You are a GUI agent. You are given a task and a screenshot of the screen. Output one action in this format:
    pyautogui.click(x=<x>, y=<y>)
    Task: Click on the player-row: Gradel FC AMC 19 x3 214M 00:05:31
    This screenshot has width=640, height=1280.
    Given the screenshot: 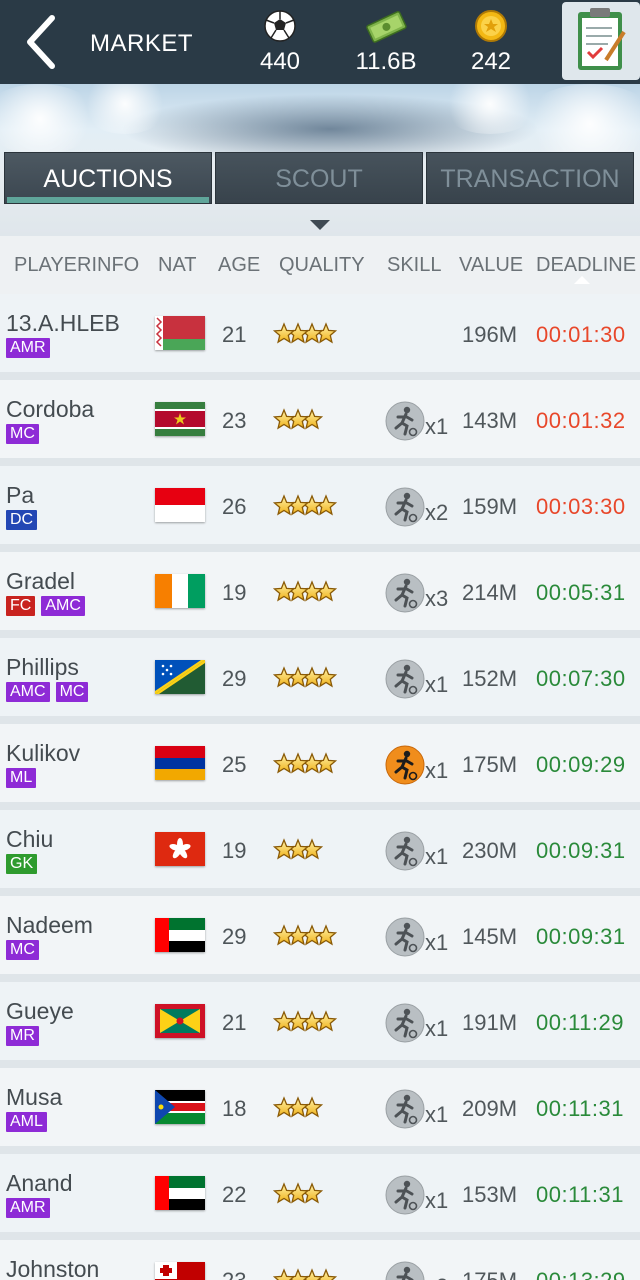 What is the action you would take?
    pyautogui.click(x=320, y=595)
    